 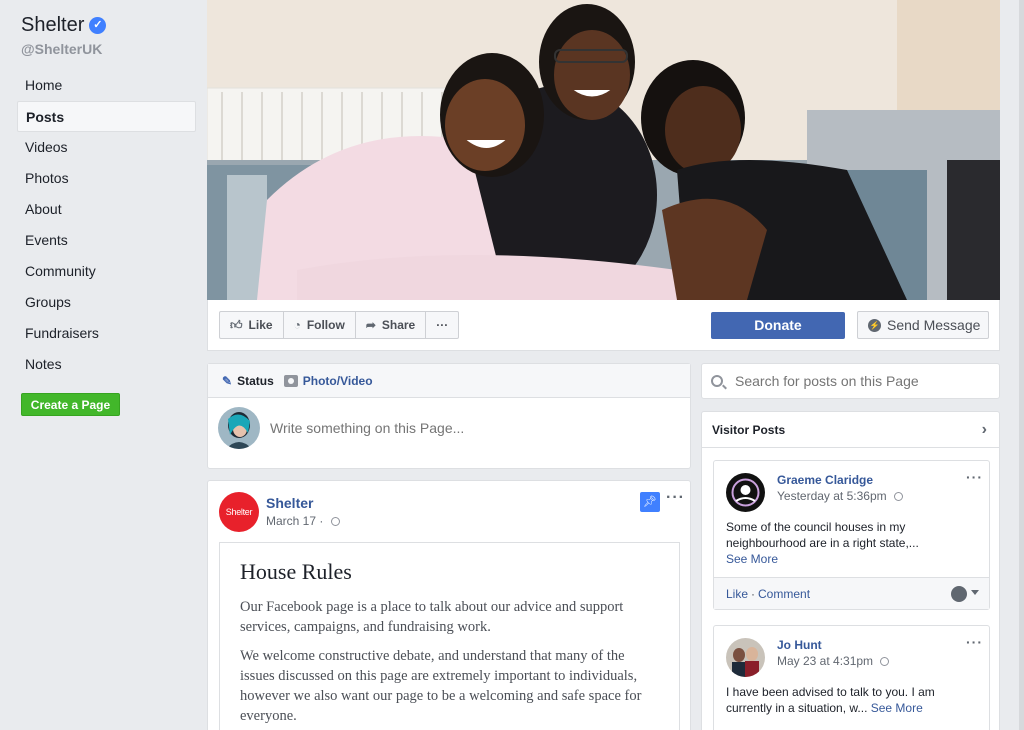 I want to click on page-search, so click(x=850, y=381).